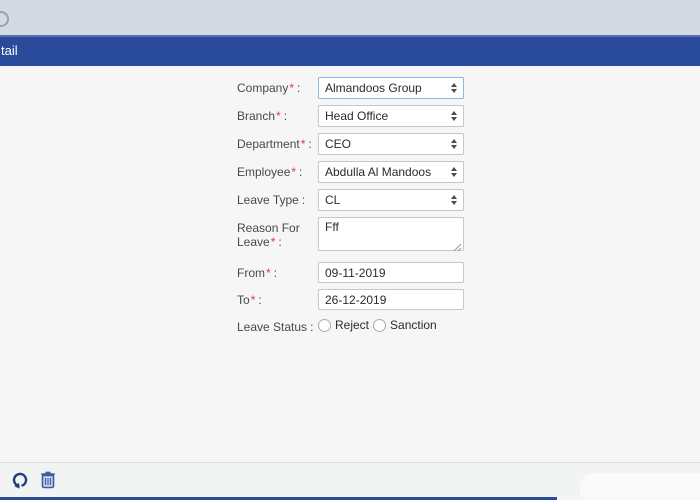 Image resolution: width=700 pixels, height=500 pixels. Describe the element at coordinates (640, 485) in the screenshot. I see `footer-highlight` at that location.